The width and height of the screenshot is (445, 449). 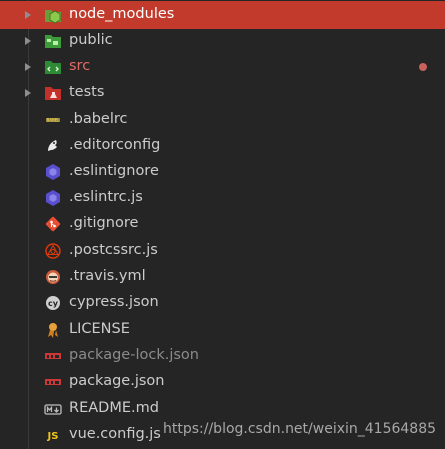 I want to click on folder-node-icon, so click(x=53, y=15).